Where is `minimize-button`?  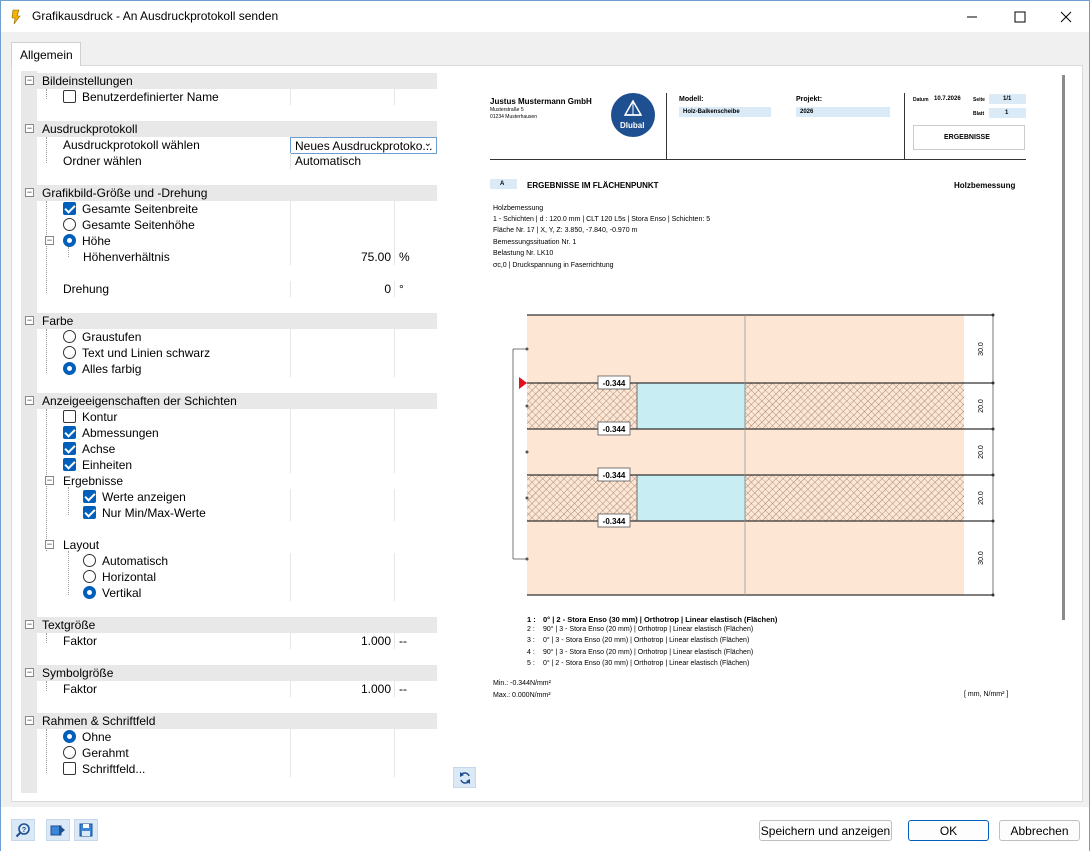
minimize-button is located at coordinates (972, 16).